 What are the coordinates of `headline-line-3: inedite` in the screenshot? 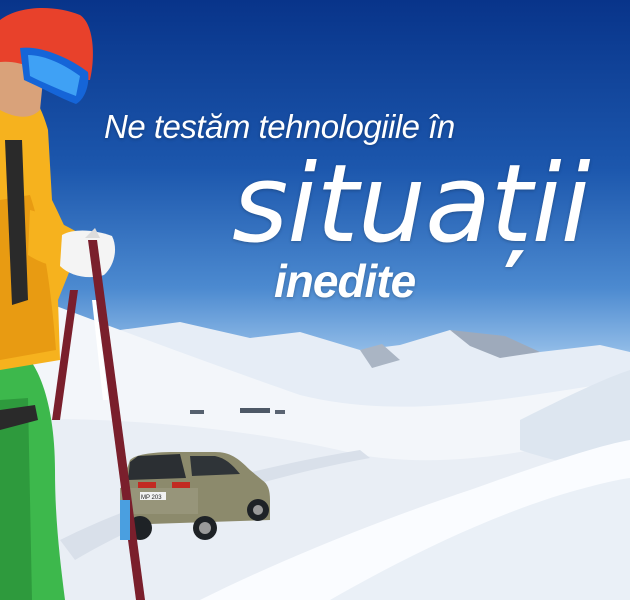 It's located at (345, 281).